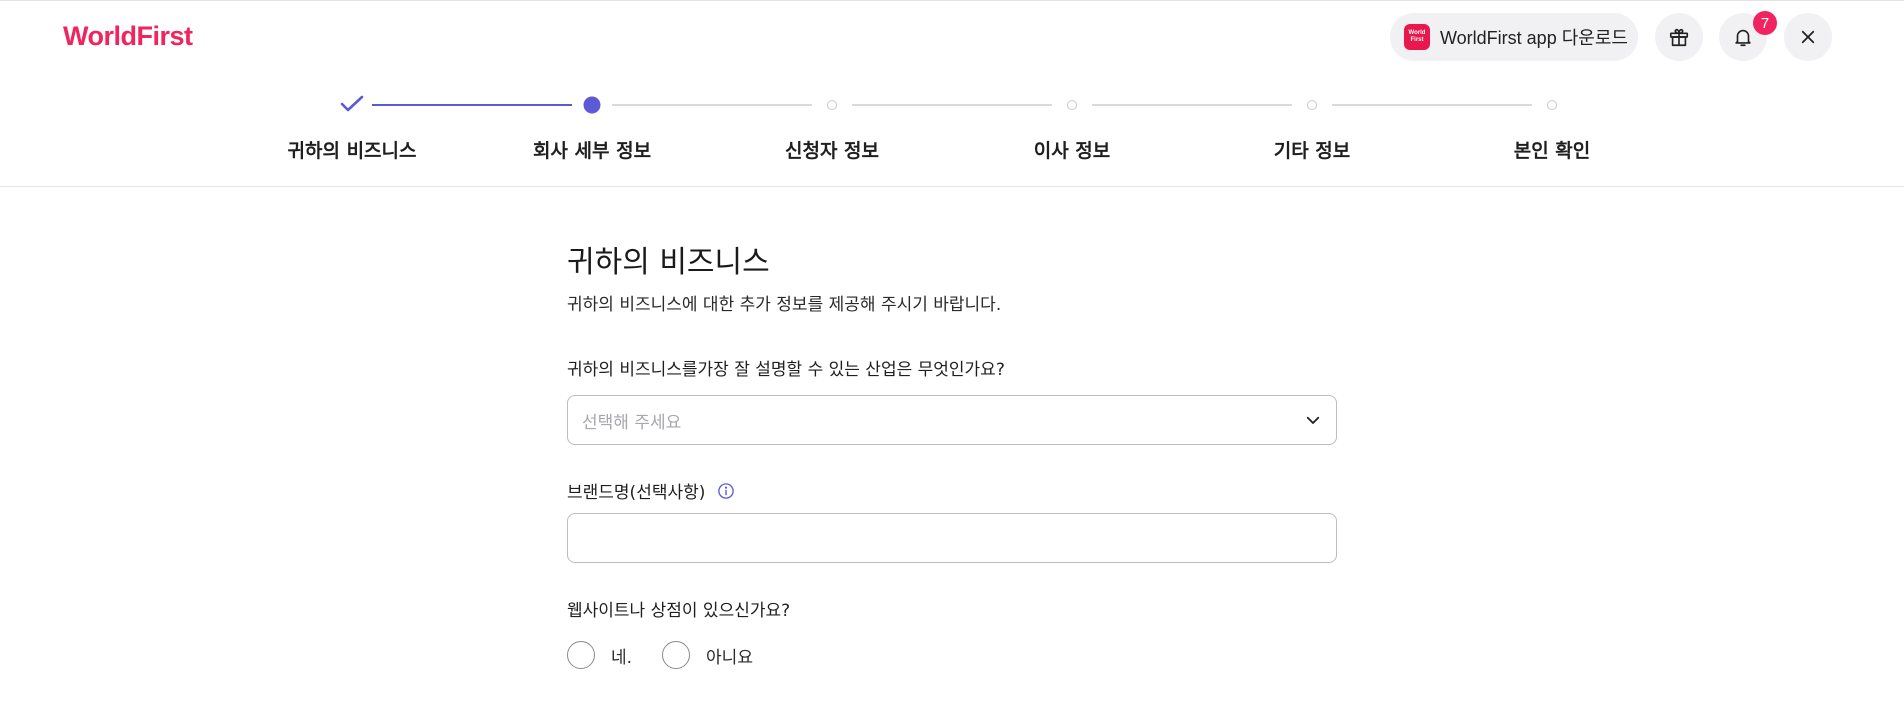 Image resolution: width=1904 pixels, height=711 pixels. I want to click on worldfirst-logo: WorldFirst, so click(128, 36).